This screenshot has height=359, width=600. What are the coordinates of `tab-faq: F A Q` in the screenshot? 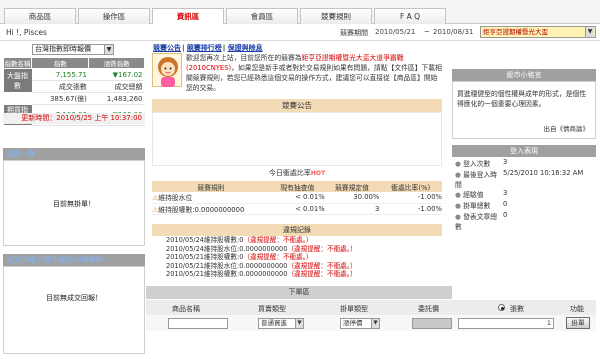 It's located at (410, 16).